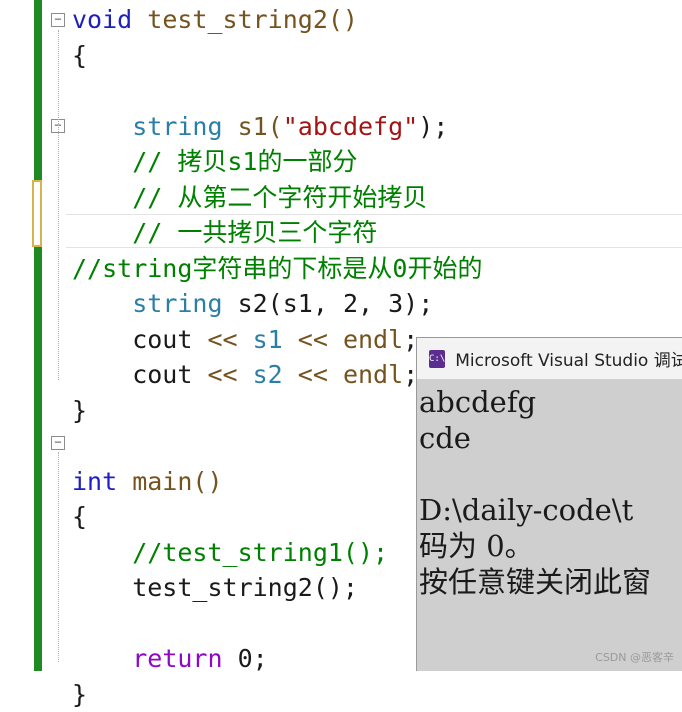 The image size is (682, 712). What do you see at coordinates (17, 335) in the screenshot?
I see `editor-gutter` at bounding box center [17, 335].